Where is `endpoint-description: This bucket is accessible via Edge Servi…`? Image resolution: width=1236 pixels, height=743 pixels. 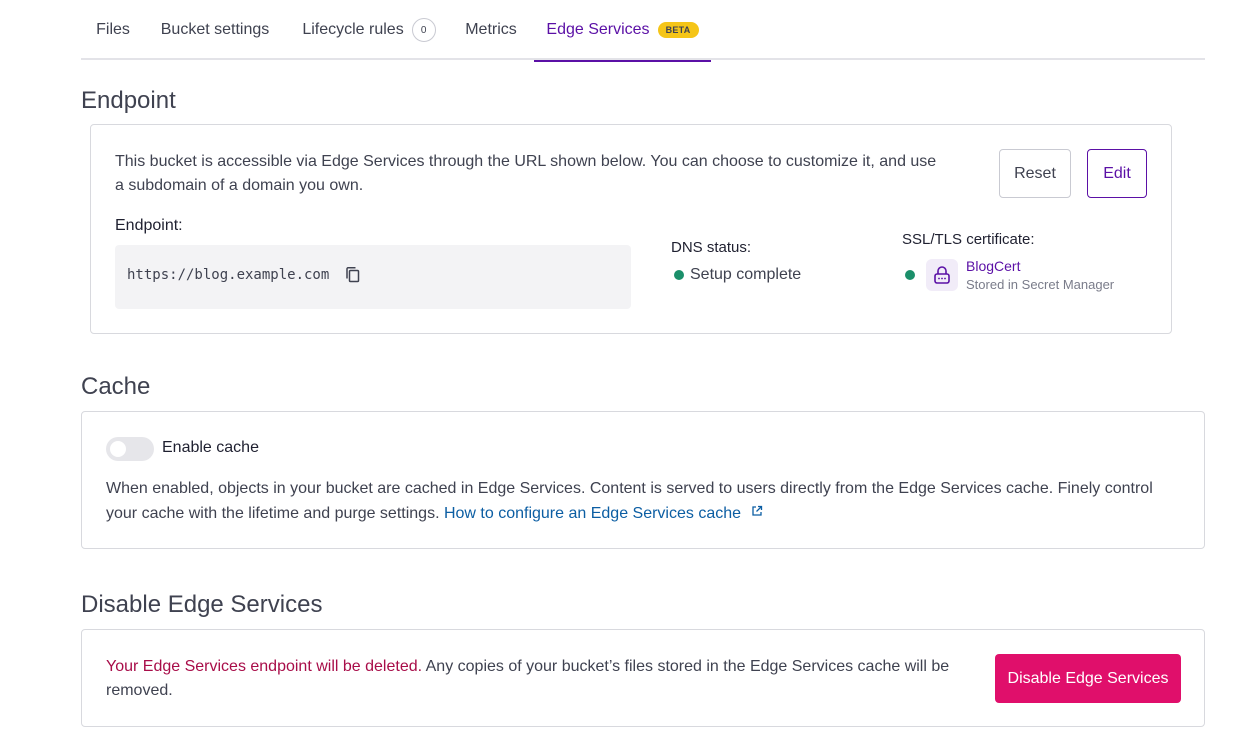 endpoint-description: This bucket is accessible via Edge Servi… is located at coordinates (526, 173).